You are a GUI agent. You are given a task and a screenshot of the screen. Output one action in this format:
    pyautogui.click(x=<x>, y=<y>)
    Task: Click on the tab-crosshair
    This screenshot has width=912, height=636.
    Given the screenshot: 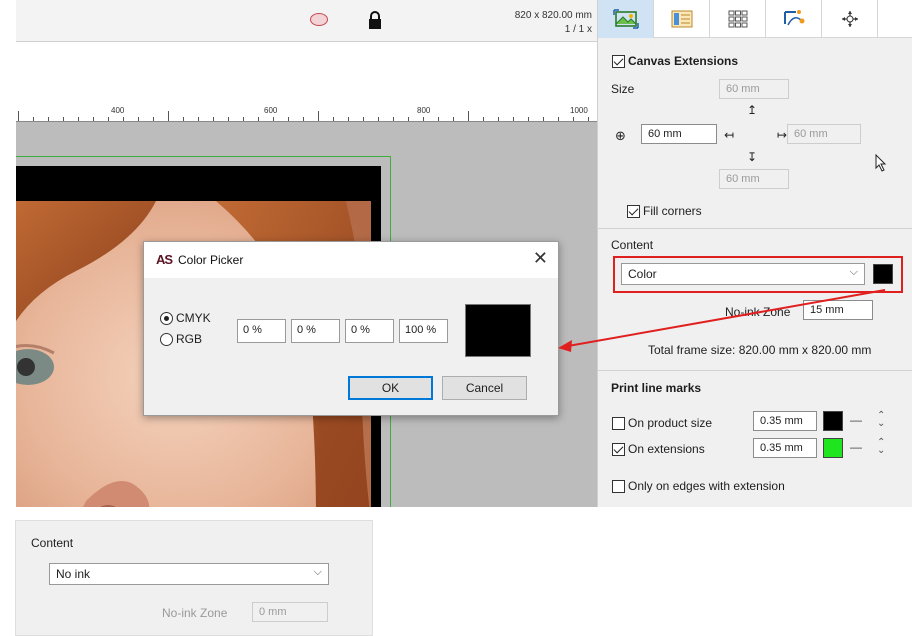 What is the action you would take?
    pyautogui.click(x=850, y=19)
    